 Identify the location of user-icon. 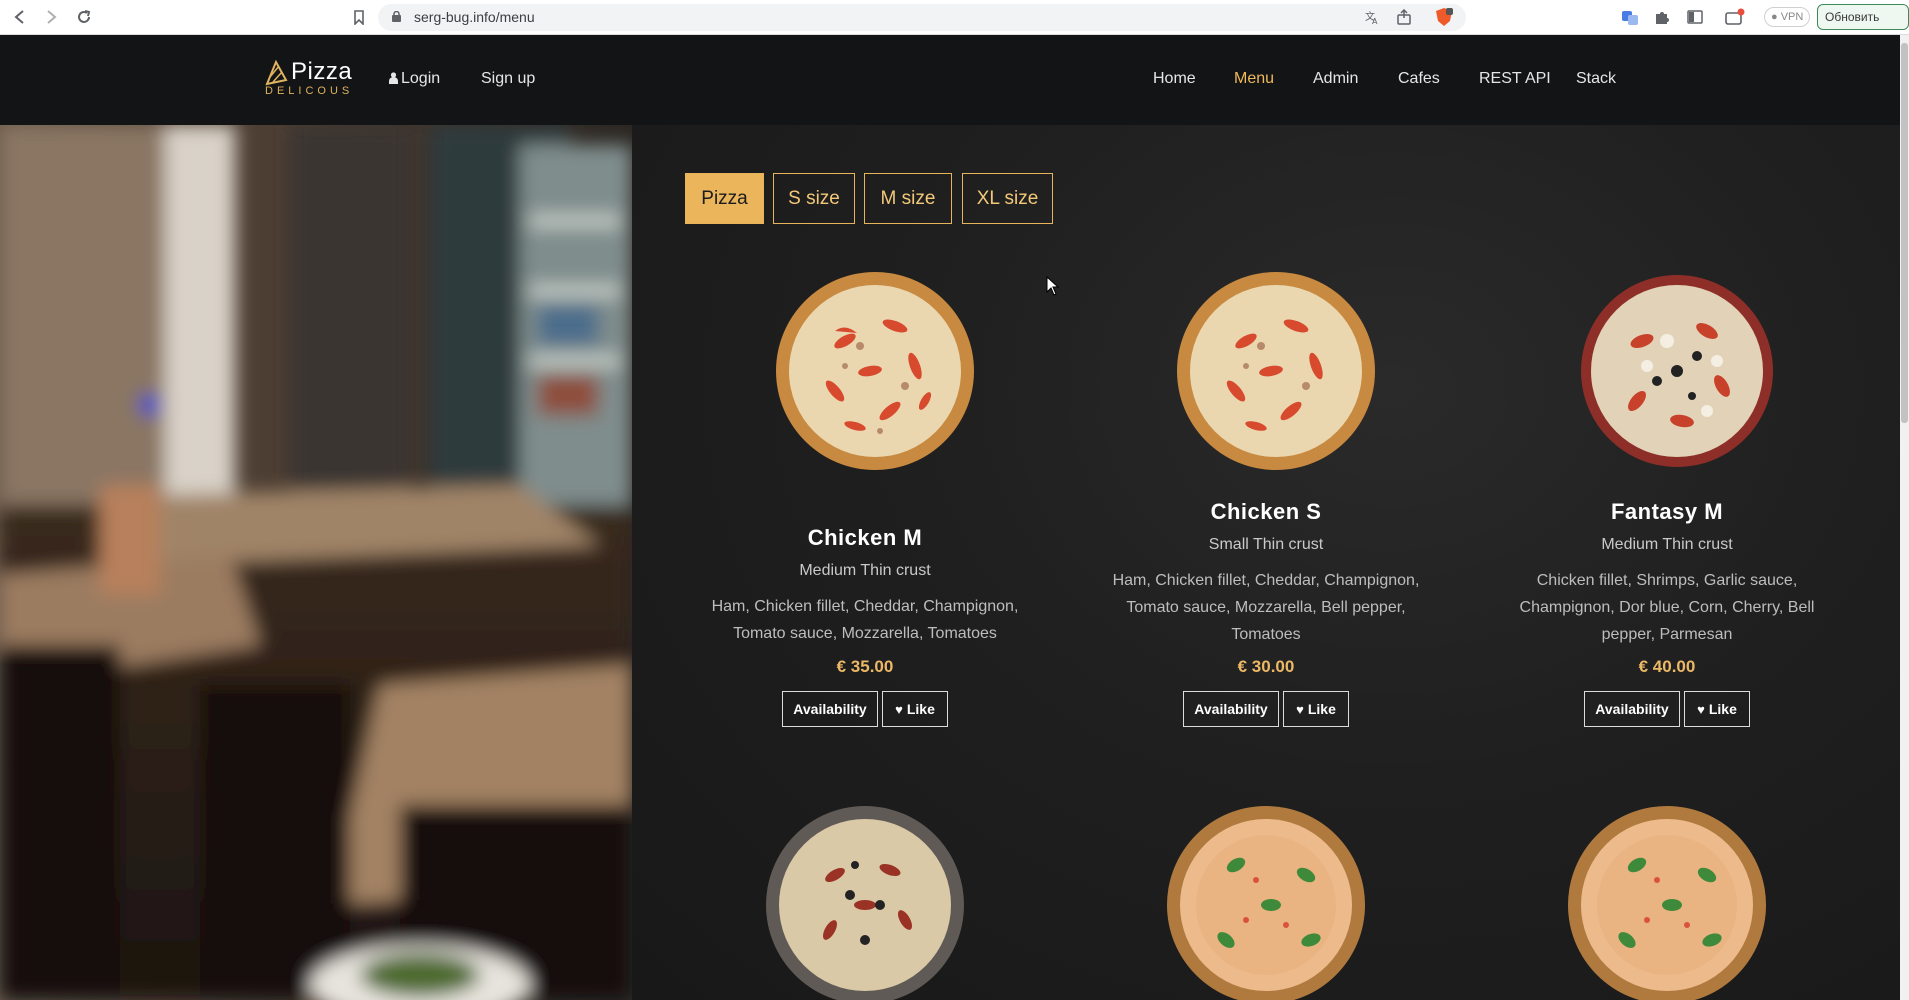
(393, 78).